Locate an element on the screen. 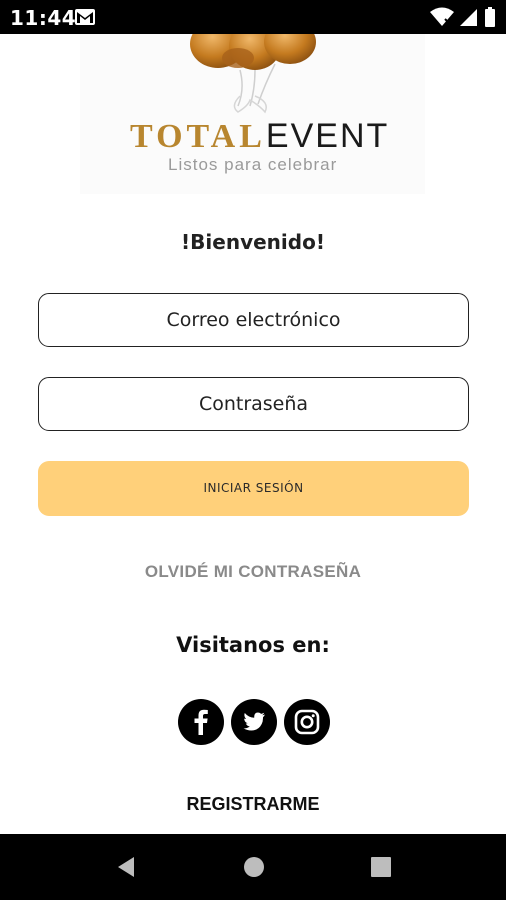 This screenshot has height=900, width=506. cellular-signal-icon is located at coordinates (468, 17).